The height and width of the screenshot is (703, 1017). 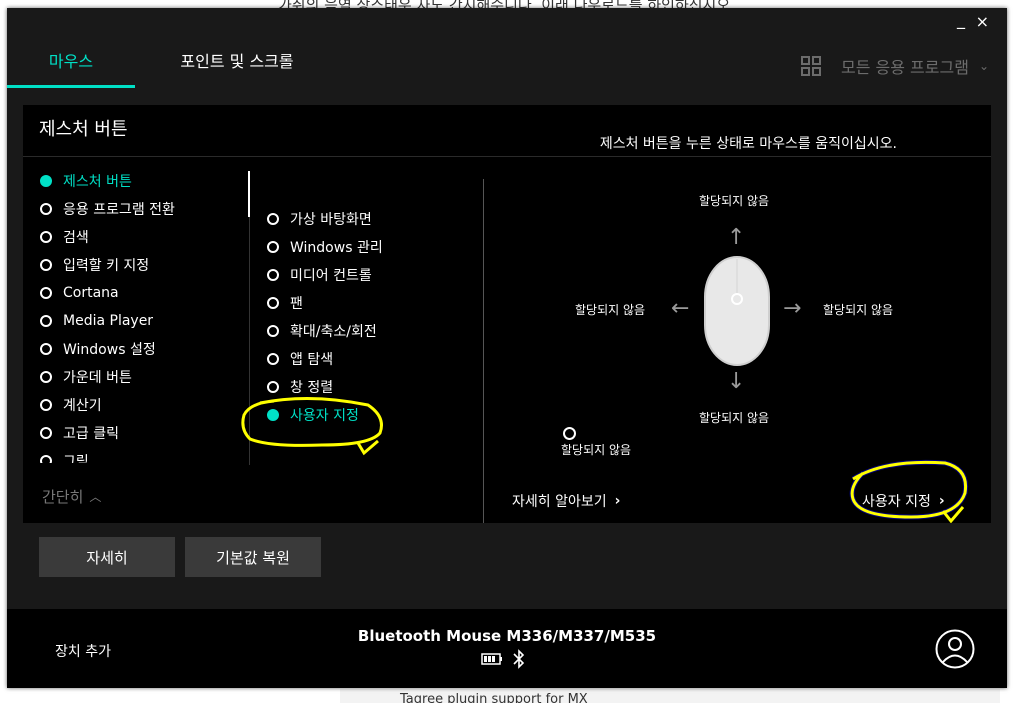 I want to click on action-item-windows-settings: Windows 설정, so click(x=107, y=349).